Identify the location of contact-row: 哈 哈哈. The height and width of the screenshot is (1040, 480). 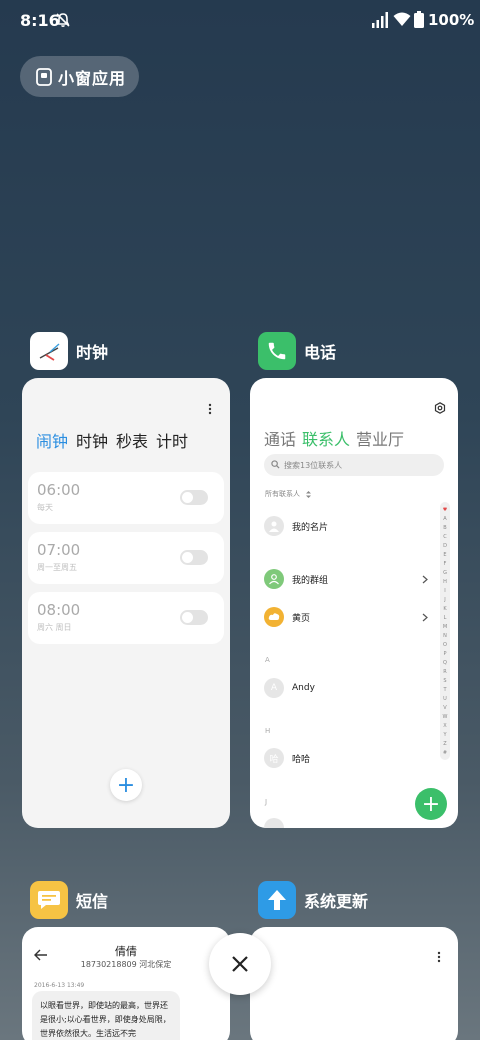
(287, 758).